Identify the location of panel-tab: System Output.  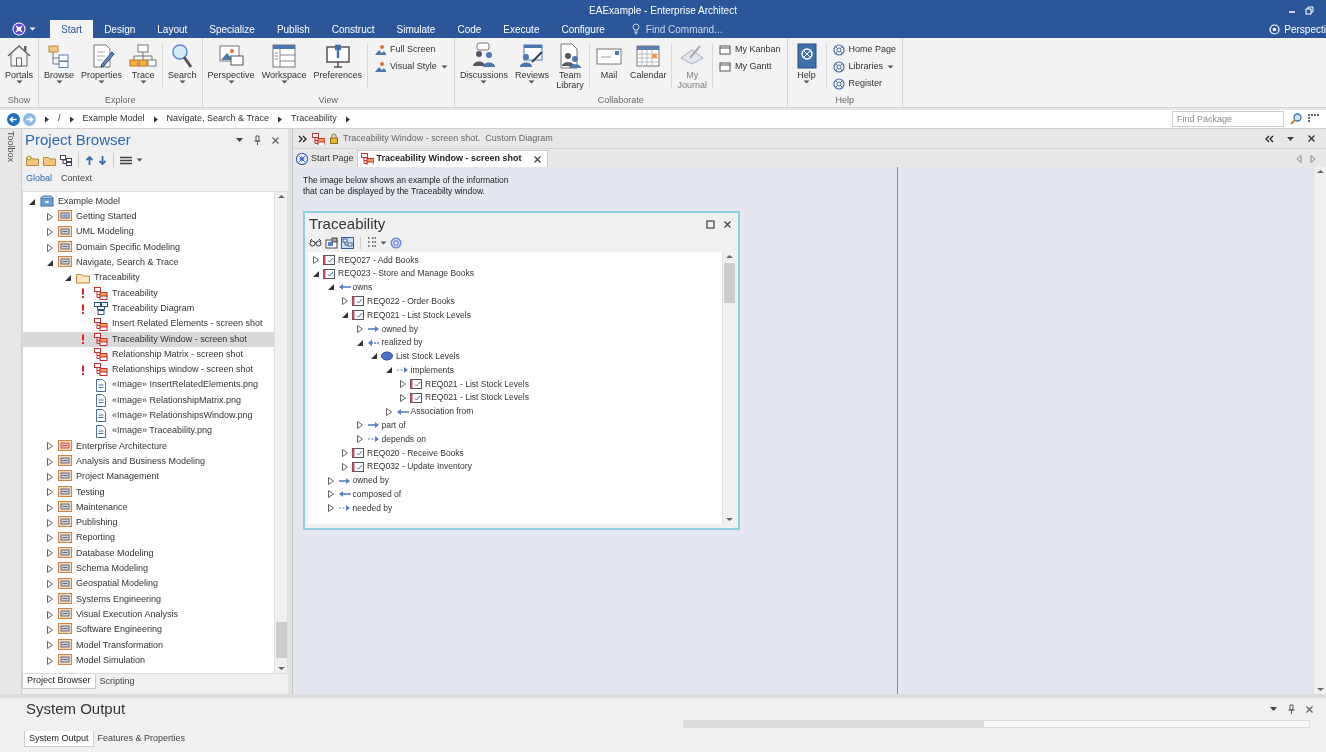
(59, 739).